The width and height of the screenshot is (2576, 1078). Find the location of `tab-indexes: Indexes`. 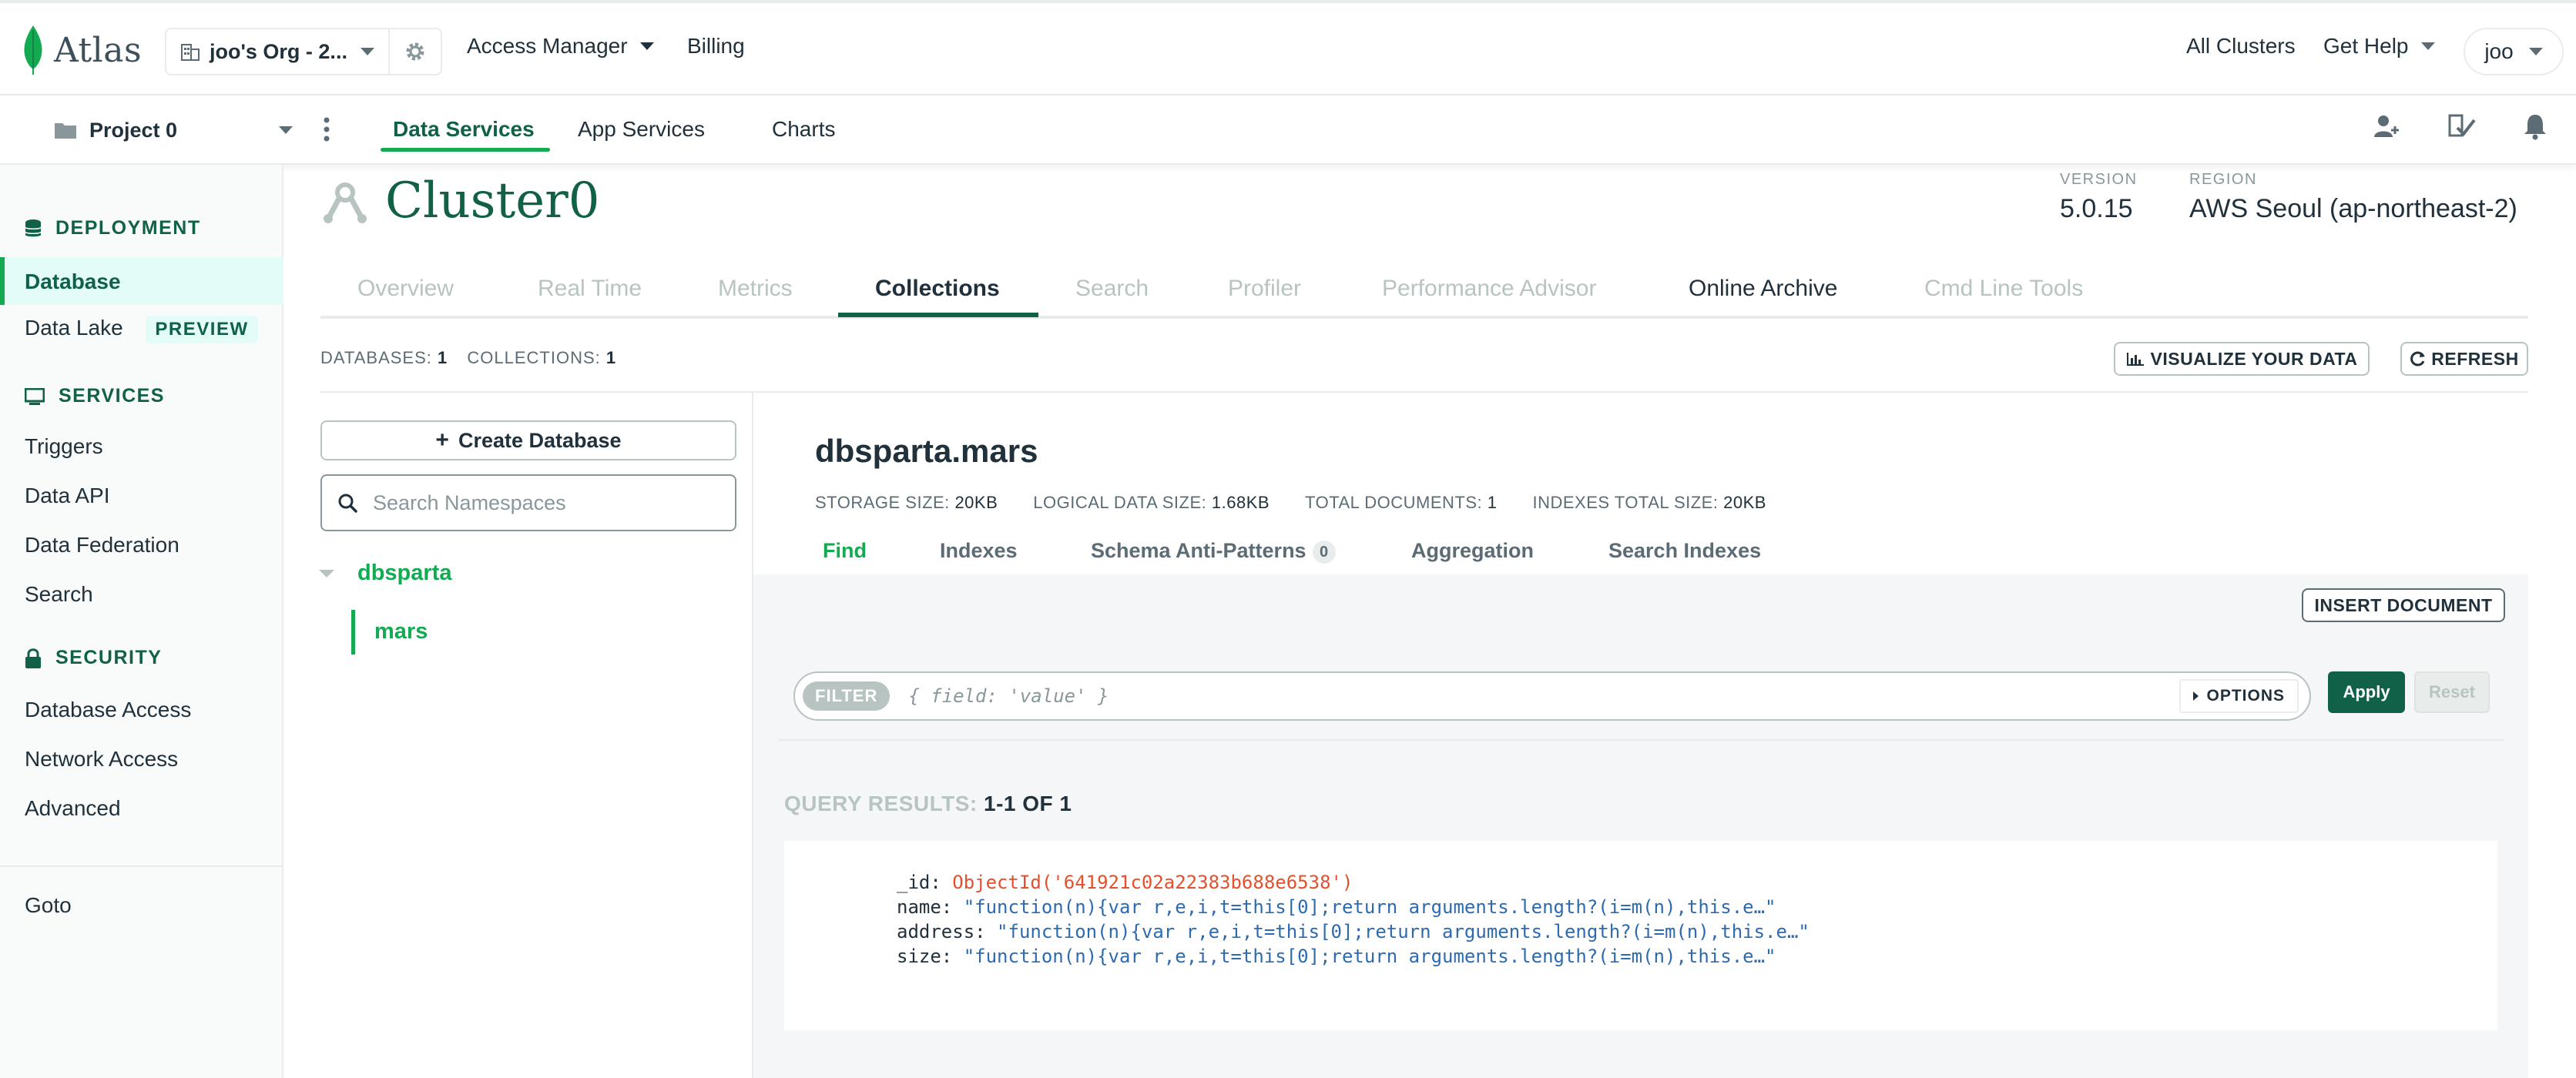

tab-indexes: Indexes is located at coordinates (979, 551).